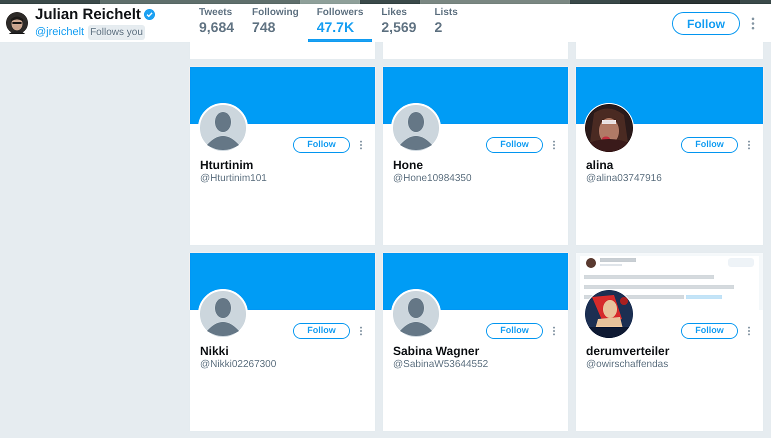  Describe the element at coordinates (432, 179) in the screenshot. I see `user-handle: @Hone10984350` at that location.